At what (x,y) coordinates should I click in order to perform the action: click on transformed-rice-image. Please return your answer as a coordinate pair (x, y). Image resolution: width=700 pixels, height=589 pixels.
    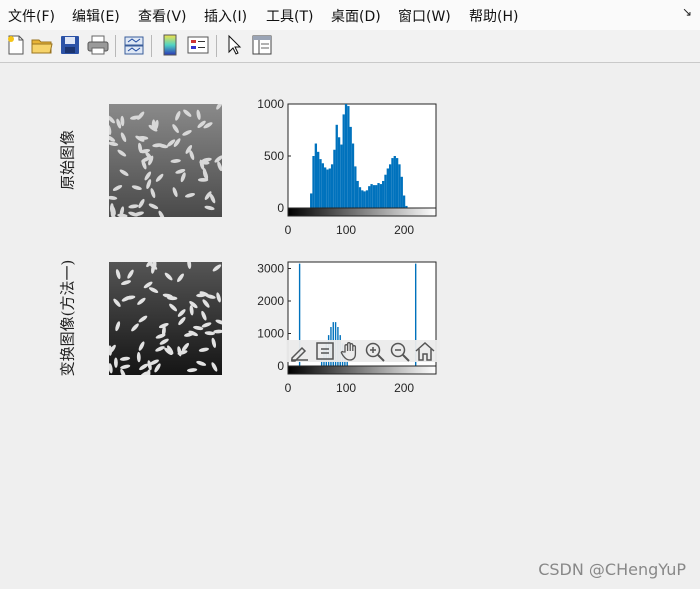
    Looking at the image, I should click on (165, 318).